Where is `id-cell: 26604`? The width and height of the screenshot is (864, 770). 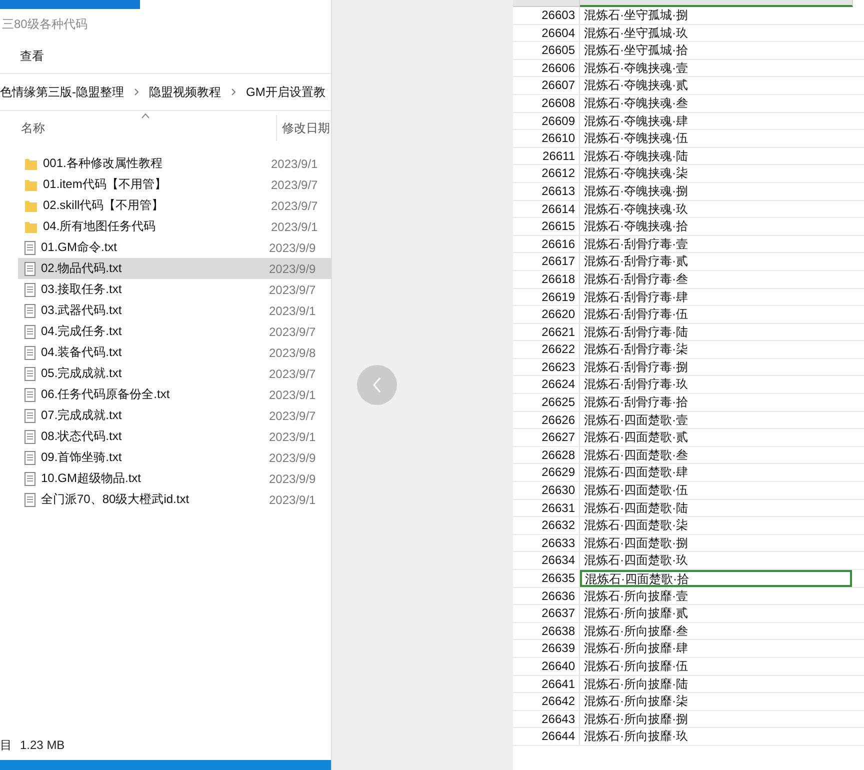 id-cell: 26604 is located at coordinates (546, 33).